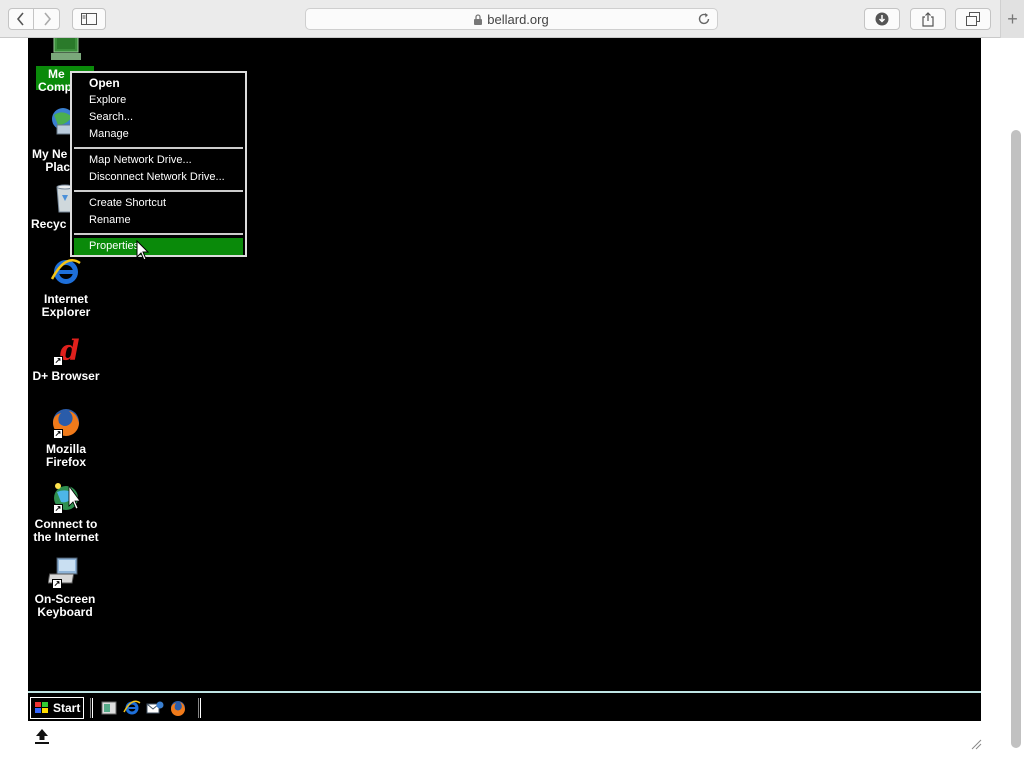 The height and width of the screenshot is (768, 1024). Describe the element at coordinates (66, 422) in the screenshot. I see `firefox-icon: ↗` at that location.